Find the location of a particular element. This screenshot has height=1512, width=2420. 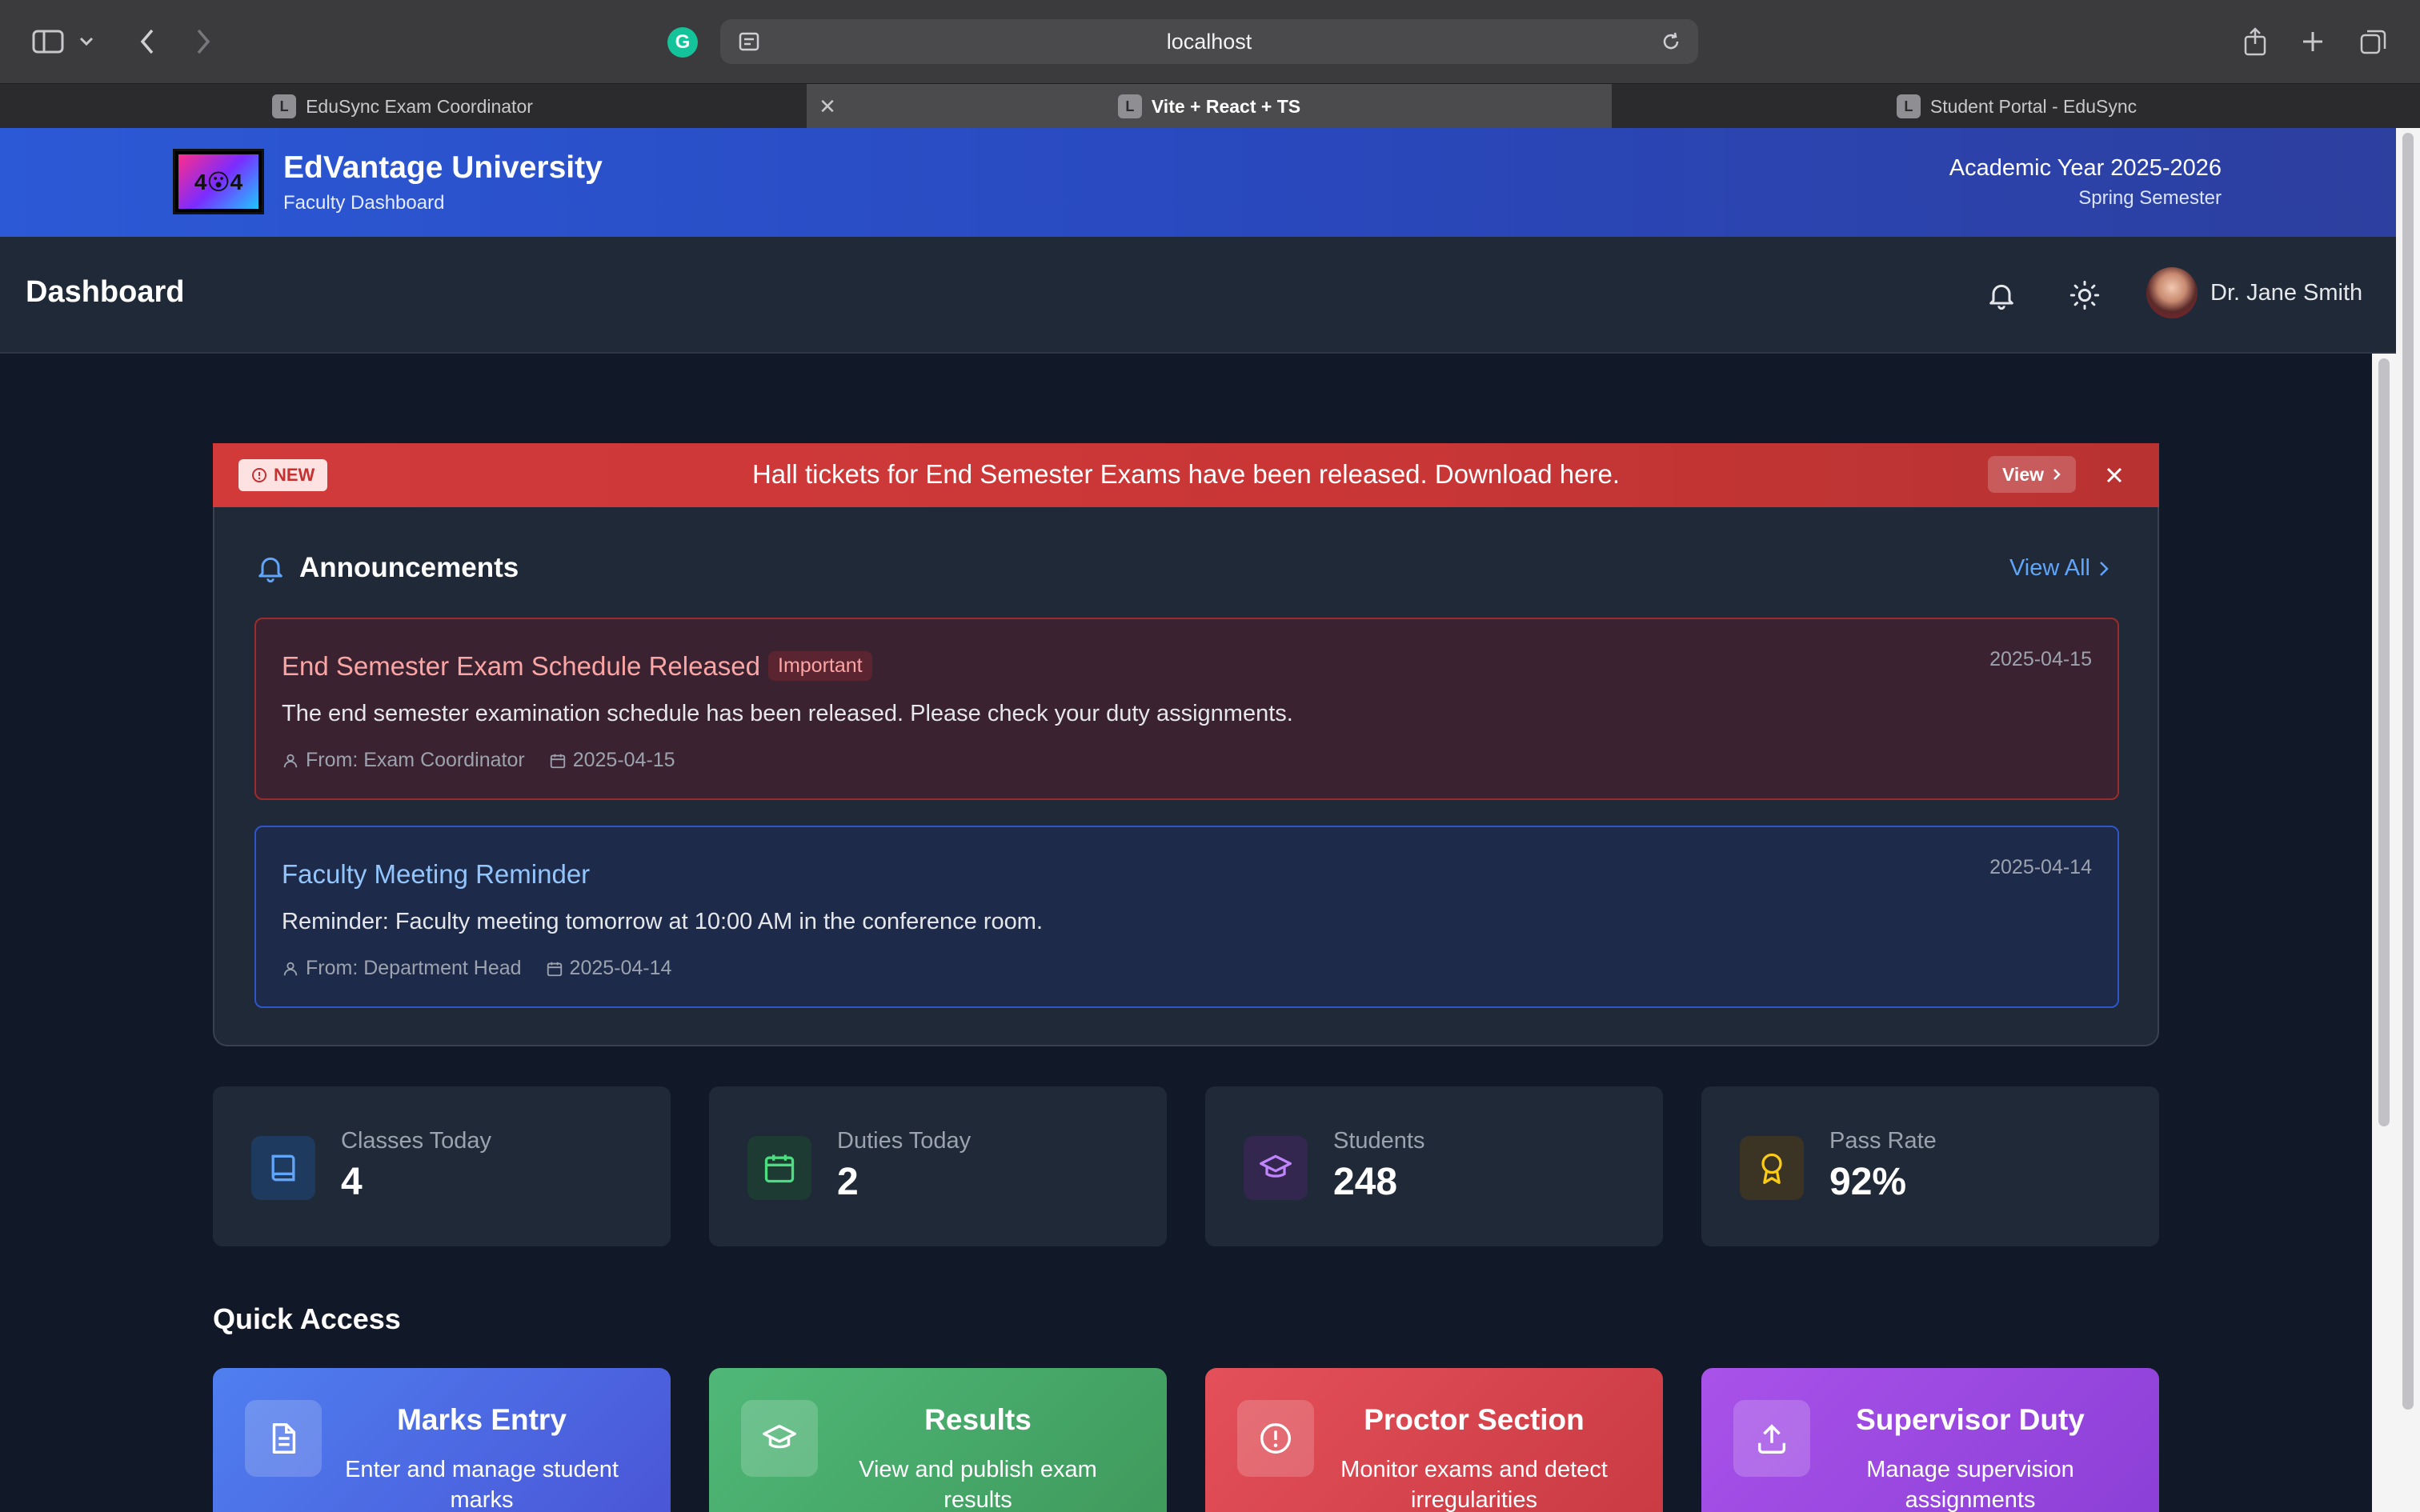

theme-toggle-sun-icon is located at coordinates (2084, 295).